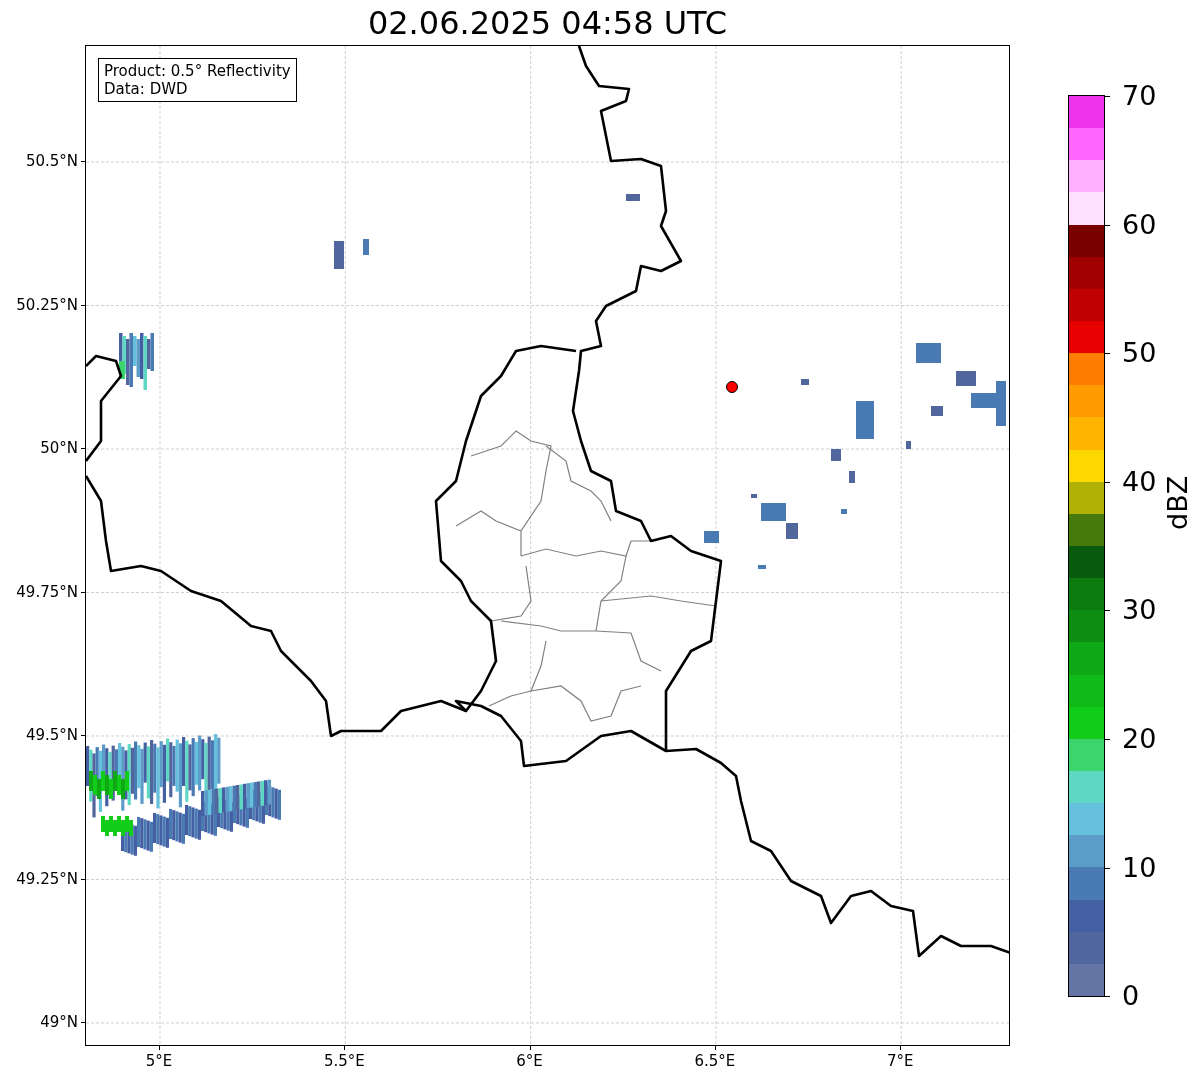  Describe the element at coordinates (1139, 481) in the screenshot. I see `colorbar-tick-label: 40` at that location.